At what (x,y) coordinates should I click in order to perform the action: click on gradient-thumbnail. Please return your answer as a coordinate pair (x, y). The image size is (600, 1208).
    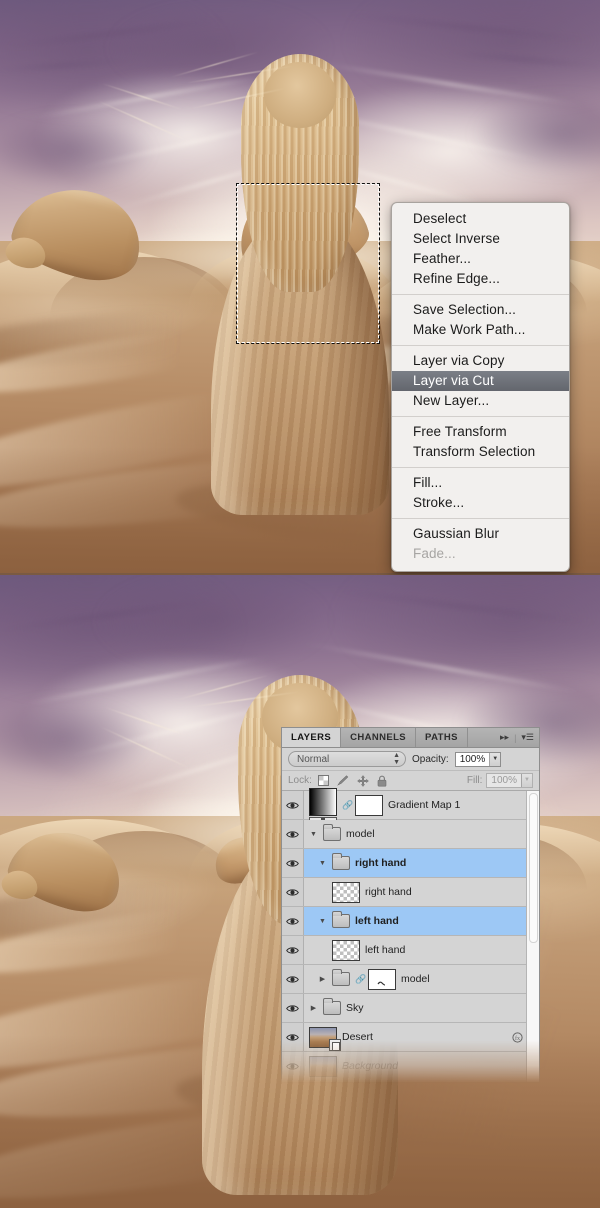
    Looking at the image, I should click on (323, 805).